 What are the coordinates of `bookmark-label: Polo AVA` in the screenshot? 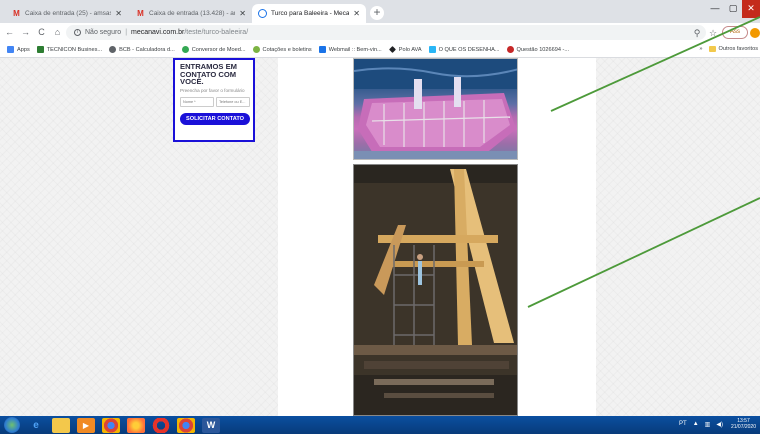 It's located at (410, 49).